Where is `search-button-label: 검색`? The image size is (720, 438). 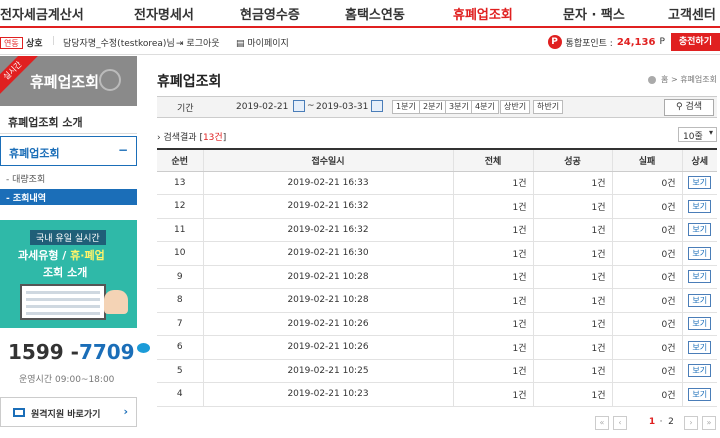 search-button-label: 검색 is located at coordinates (694, 107).